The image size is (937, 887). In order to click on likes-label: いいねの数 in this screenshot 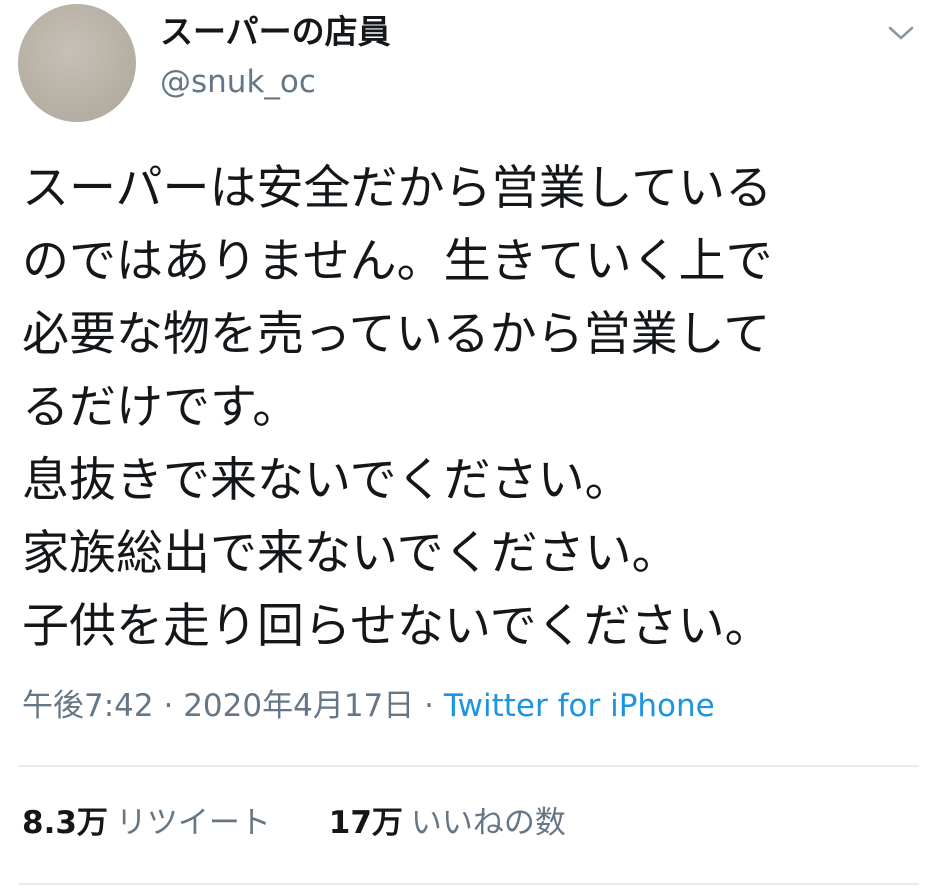, I will do `click(488, 823)`.